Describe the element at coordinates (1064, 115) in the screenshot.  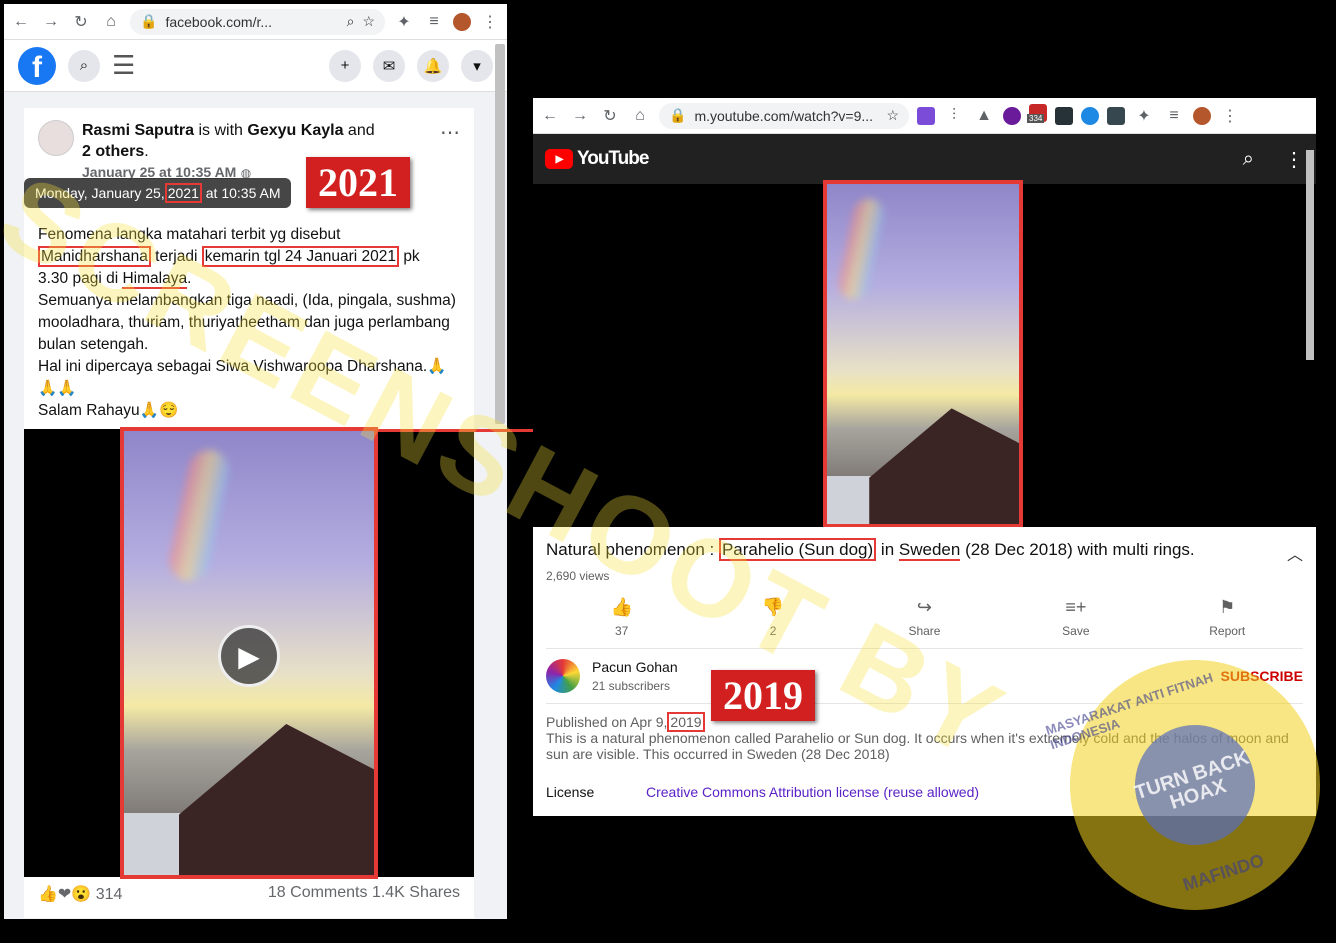
I see `invid-extension-icon` at that location.